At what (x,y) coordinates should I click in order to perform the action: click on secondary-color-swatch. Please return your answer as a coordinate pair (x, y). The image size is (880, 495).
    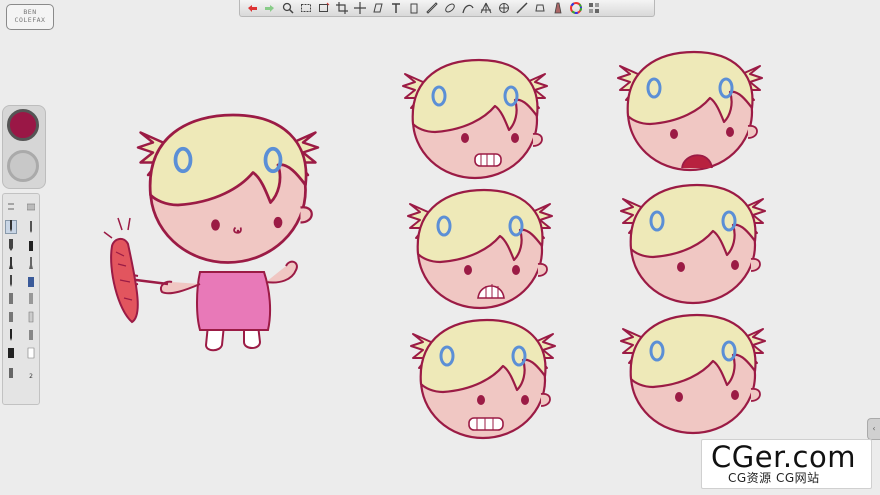
    Looking at the image, I should click on (23, 166).